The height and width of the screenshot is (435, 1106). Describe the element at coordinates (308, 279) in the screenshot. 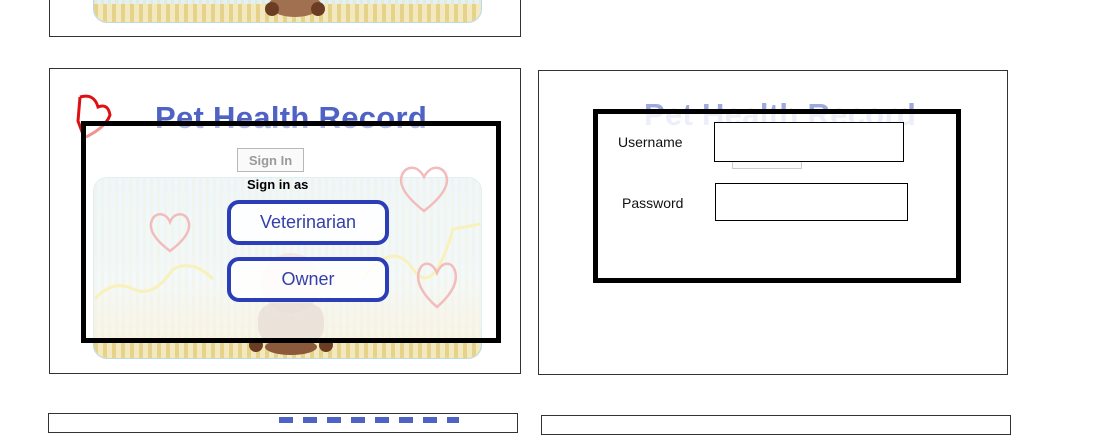

I see `owner-button: Owner` at that location.